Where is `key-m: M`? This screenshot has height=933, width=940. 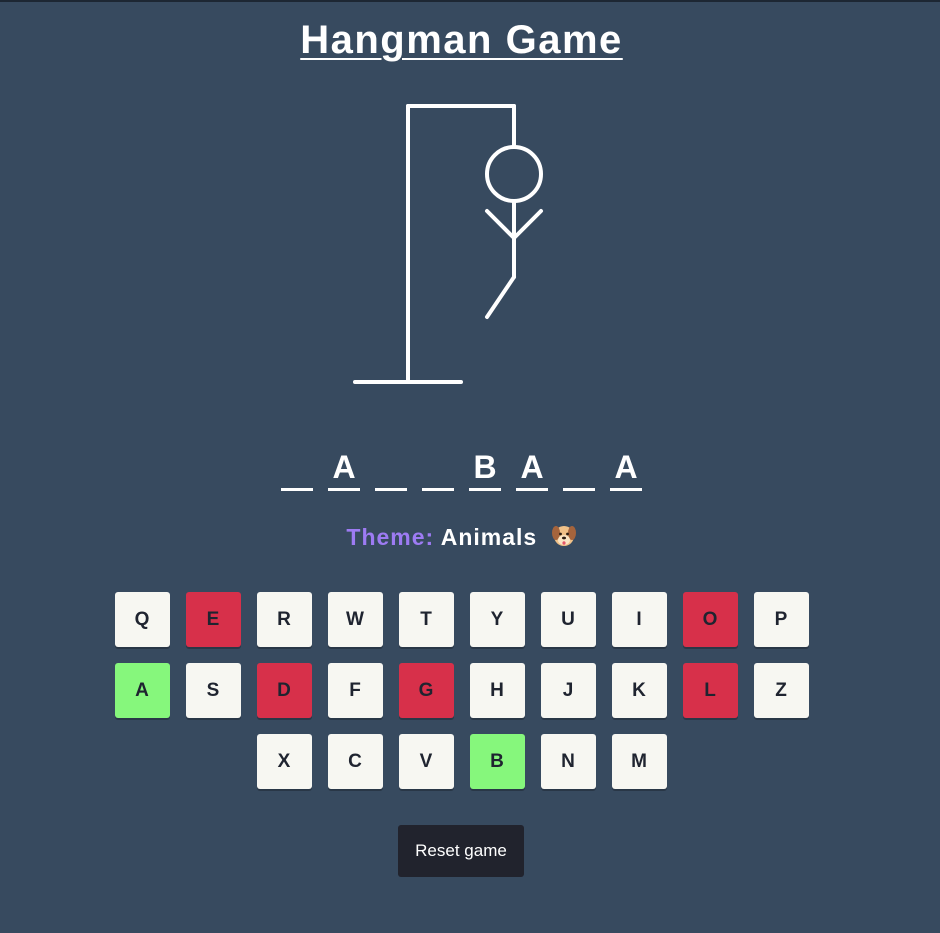
key-m: M is located at coordinates (639, 761).